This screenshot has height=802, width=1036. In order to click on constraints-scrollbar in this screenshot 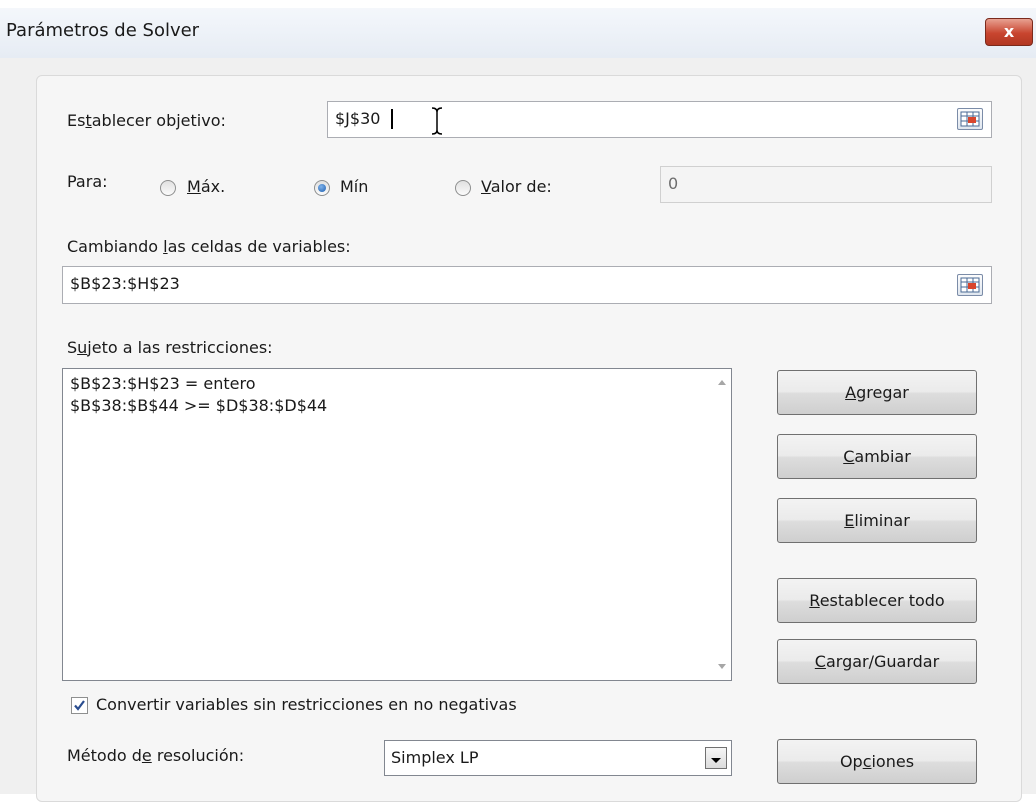, I will do `click(722, 524)`.